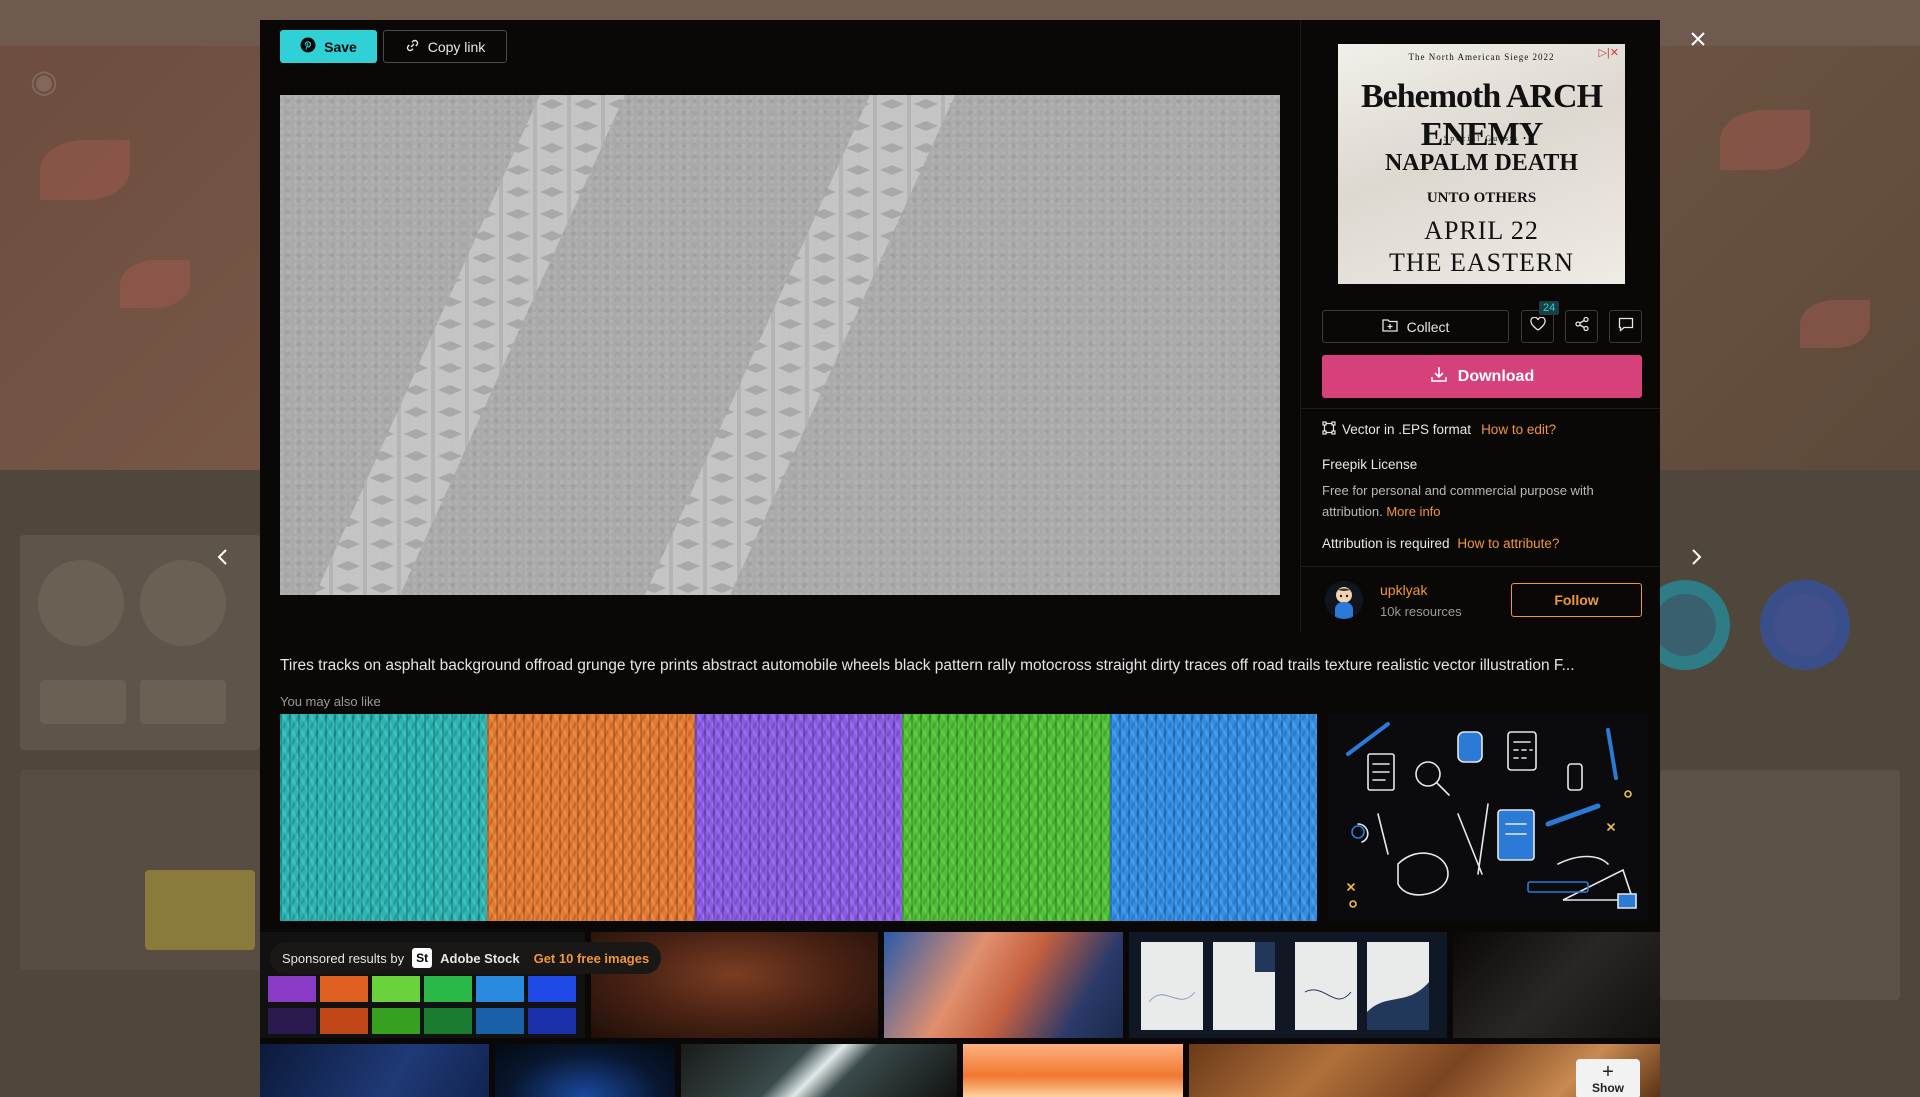  I want to click on like-count-badge: 24, so click(1549, 308).